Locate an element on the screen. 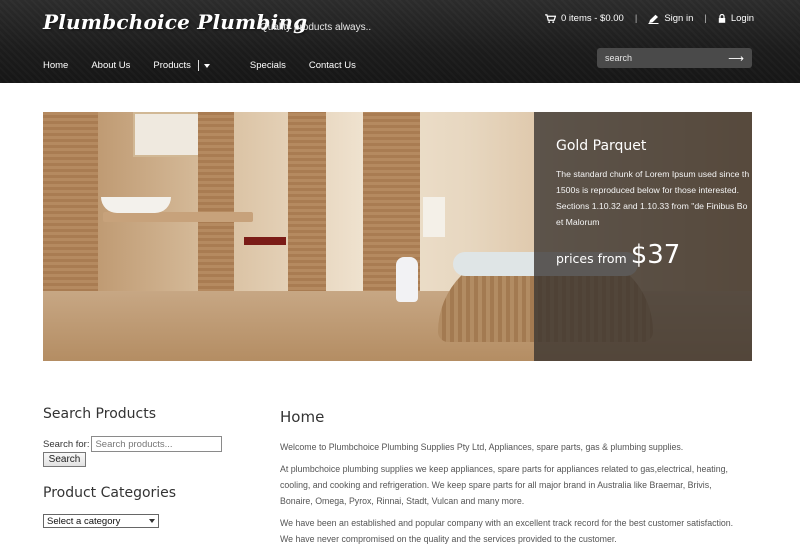  signin-link: Sign in is located at coordinates (670, 18).